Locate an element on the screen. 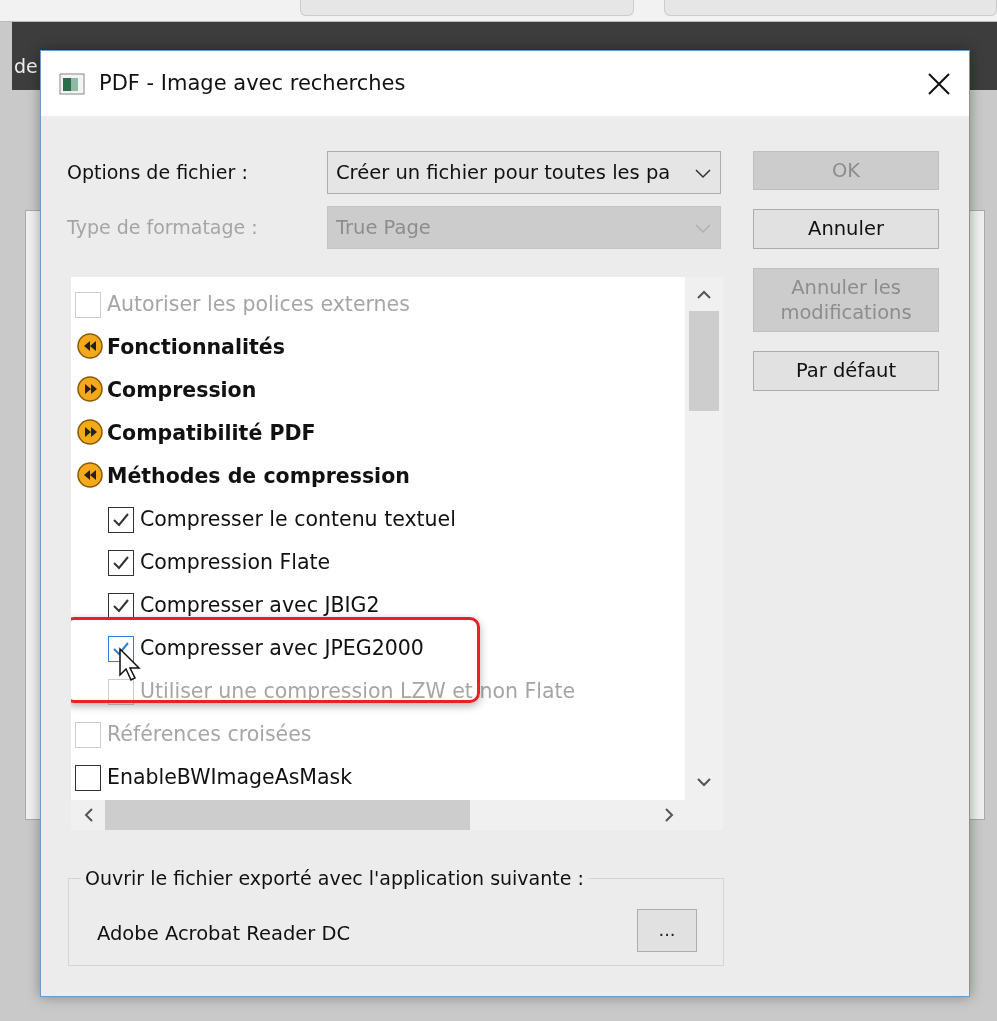 The width and height of the screenshot is (997, 1021). checkbox-label: Références croisées is located at coordinates (209, 735).